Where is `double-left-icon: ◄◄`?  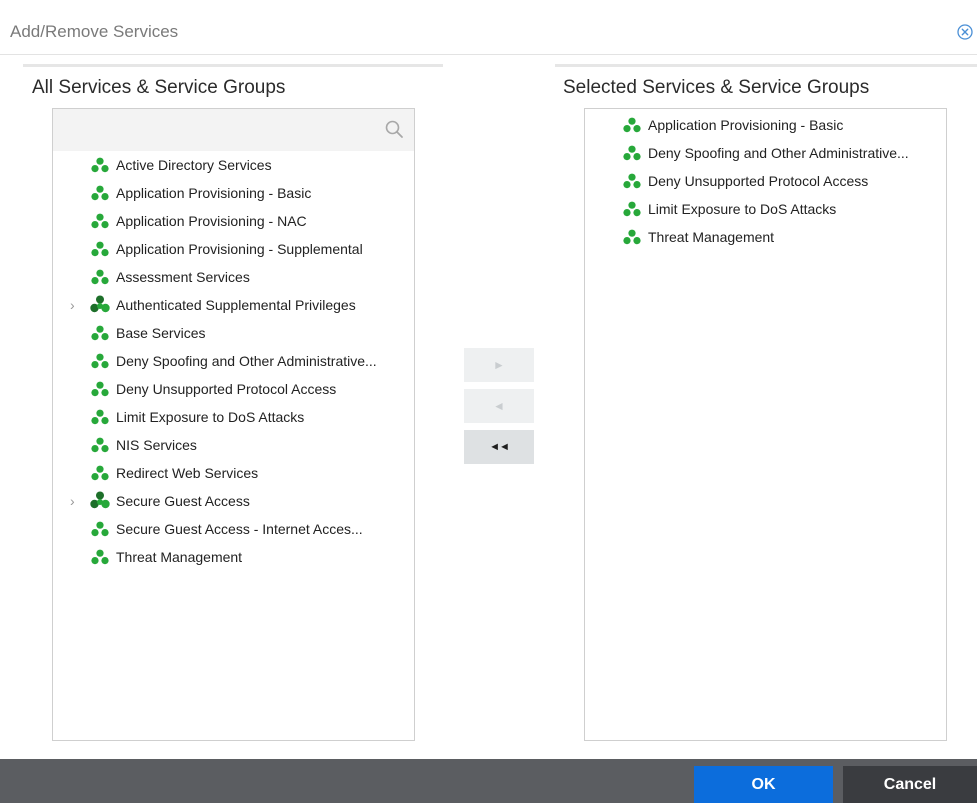
double-left-icon: ◄◄ is located at coordinates (499, 447).